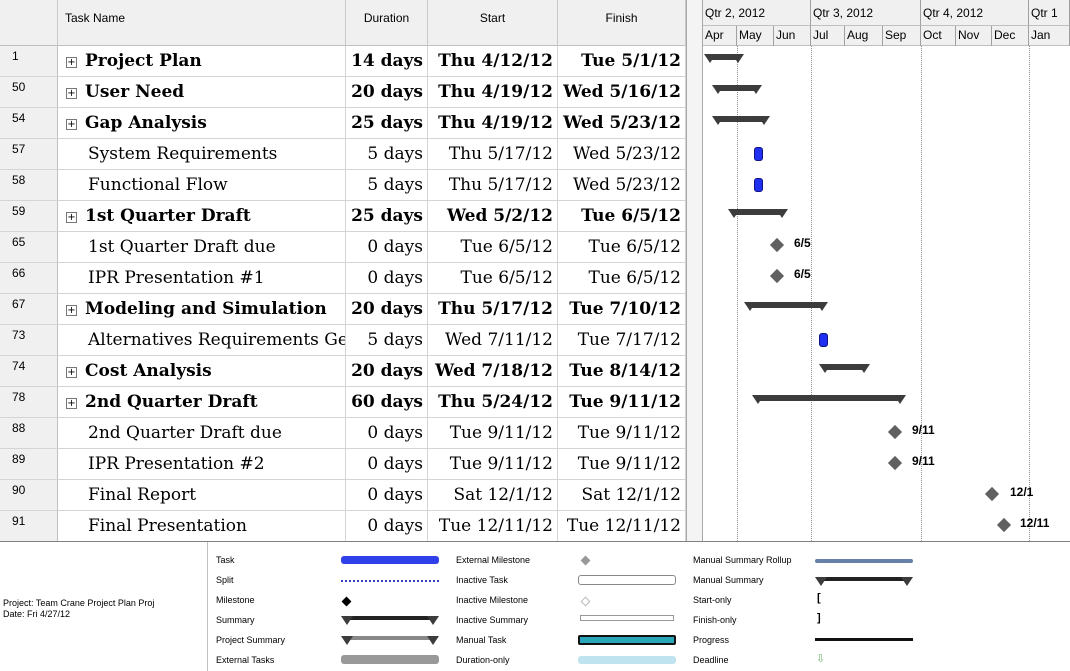 The height and width of the screenshot is (671, 1070). What do you see at coordinates (622, 495) in the screenshot?
I see `finish-cell: Sat 12/1/12` at bounding box center [622, 495].